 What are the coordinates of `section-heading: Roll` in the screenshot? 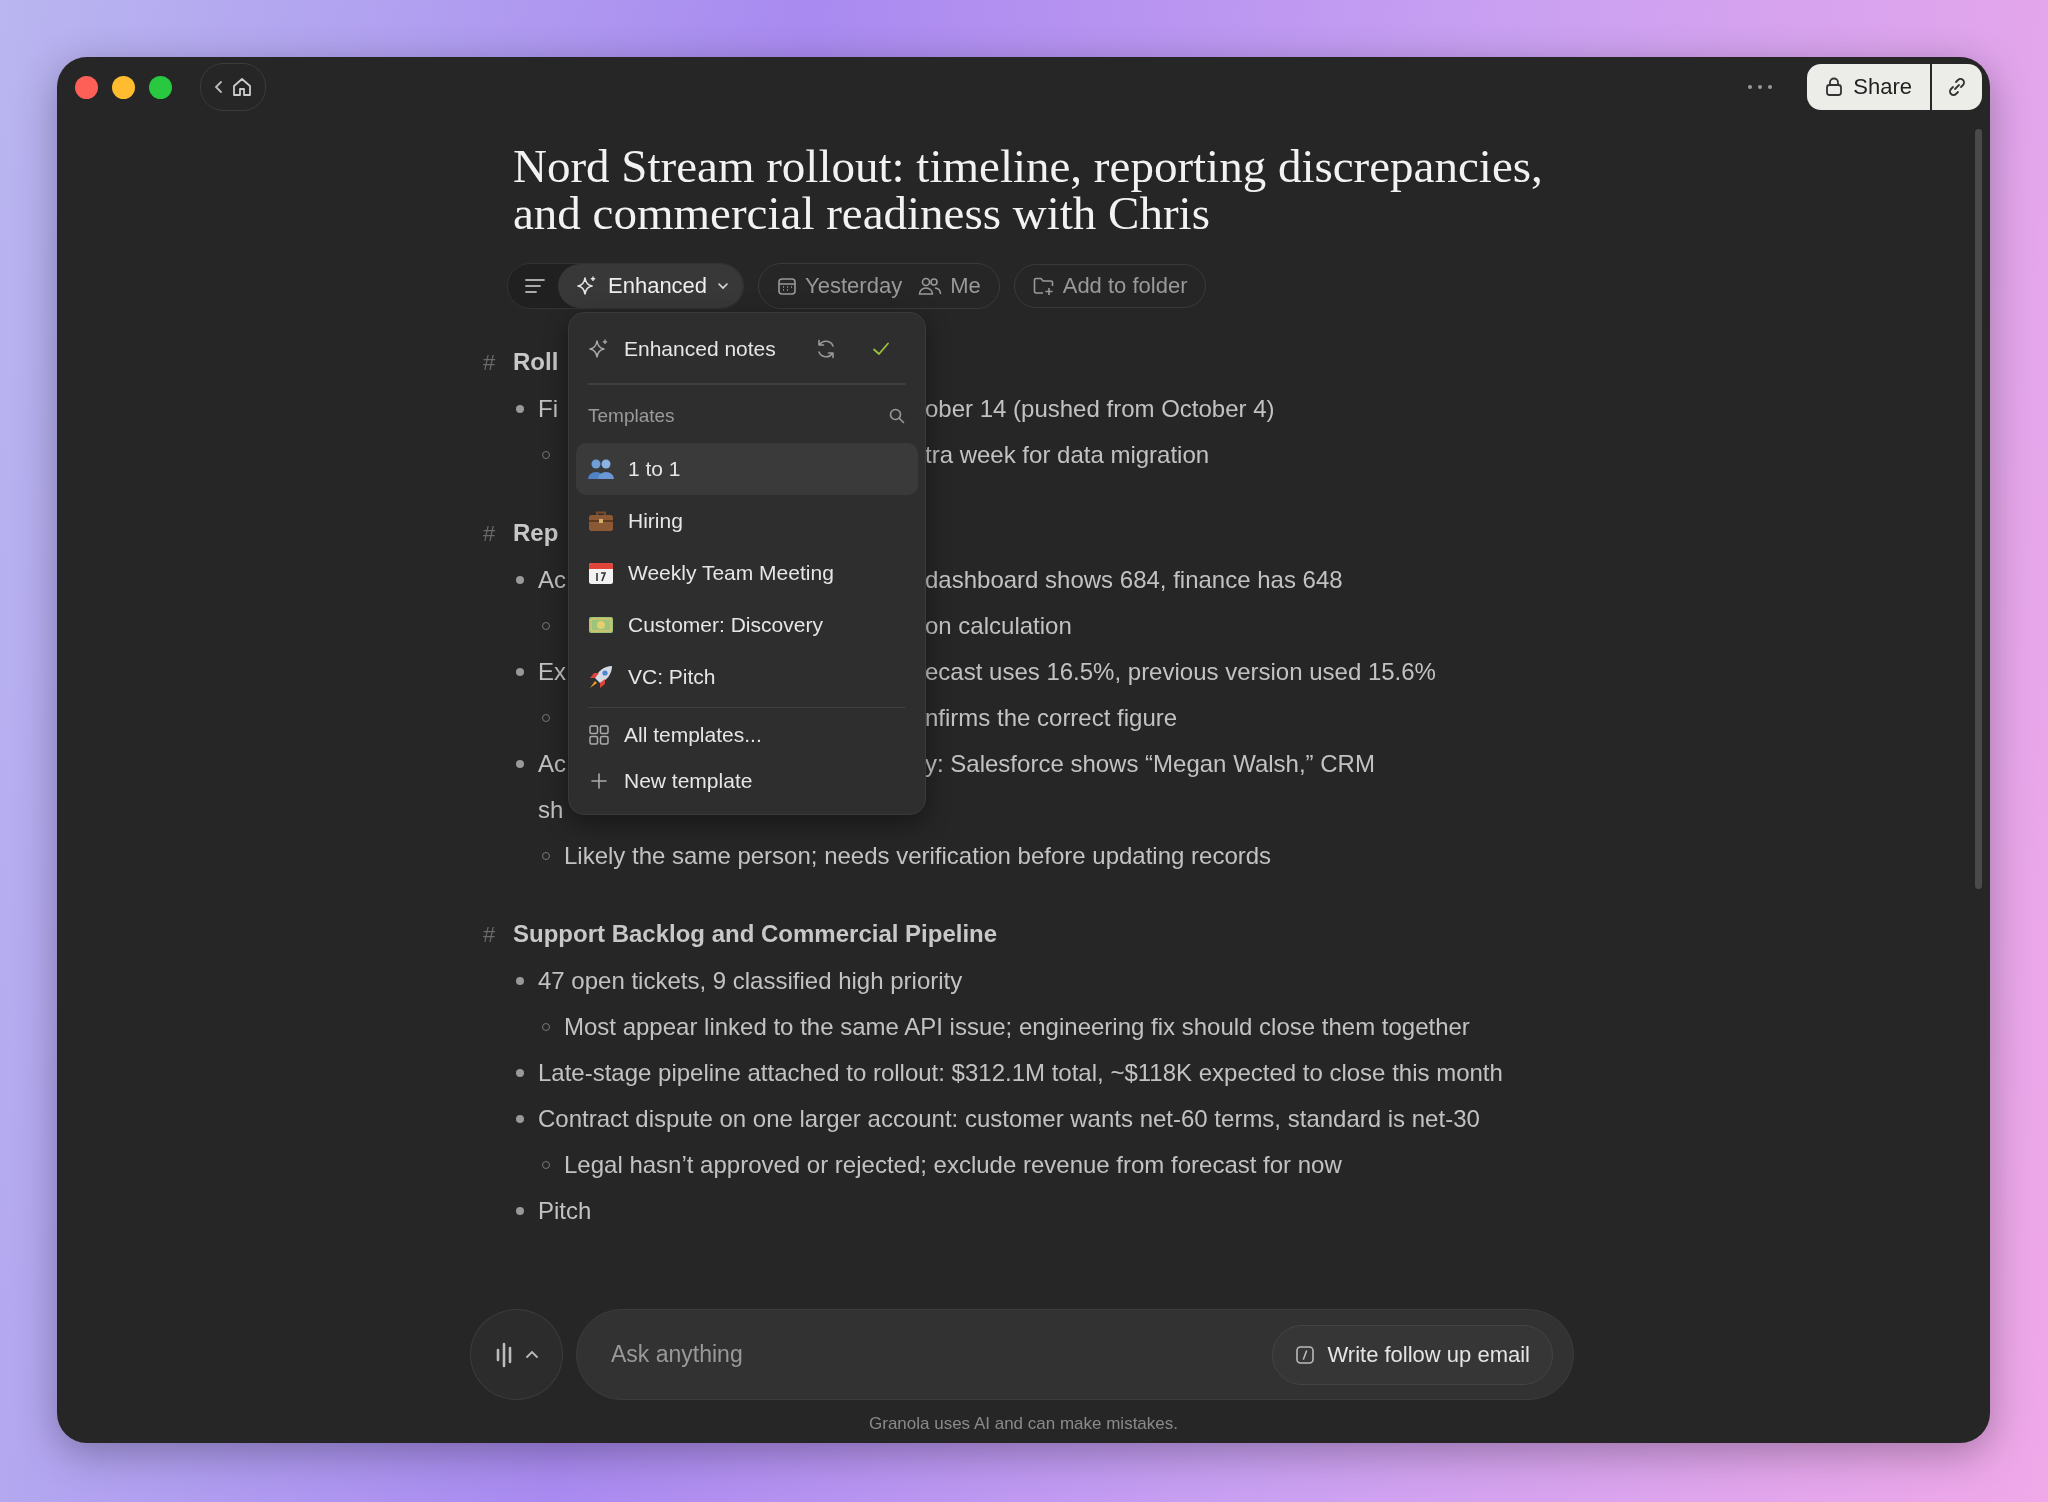 It's located at (536, 362).